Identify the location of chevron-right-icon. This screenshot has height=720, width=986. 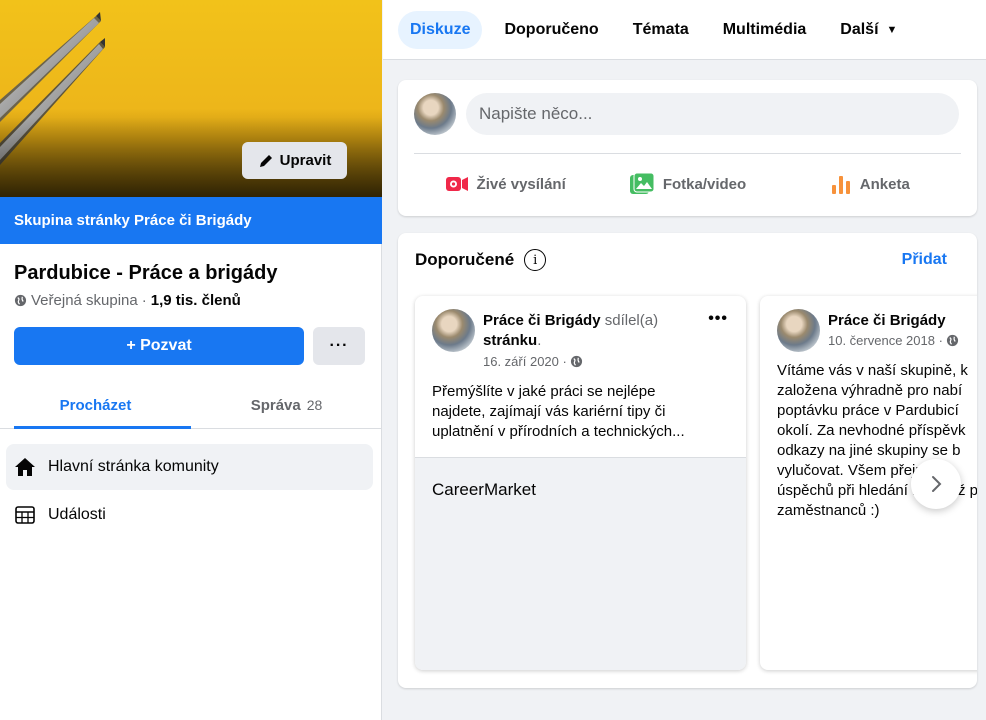
(937, 484).